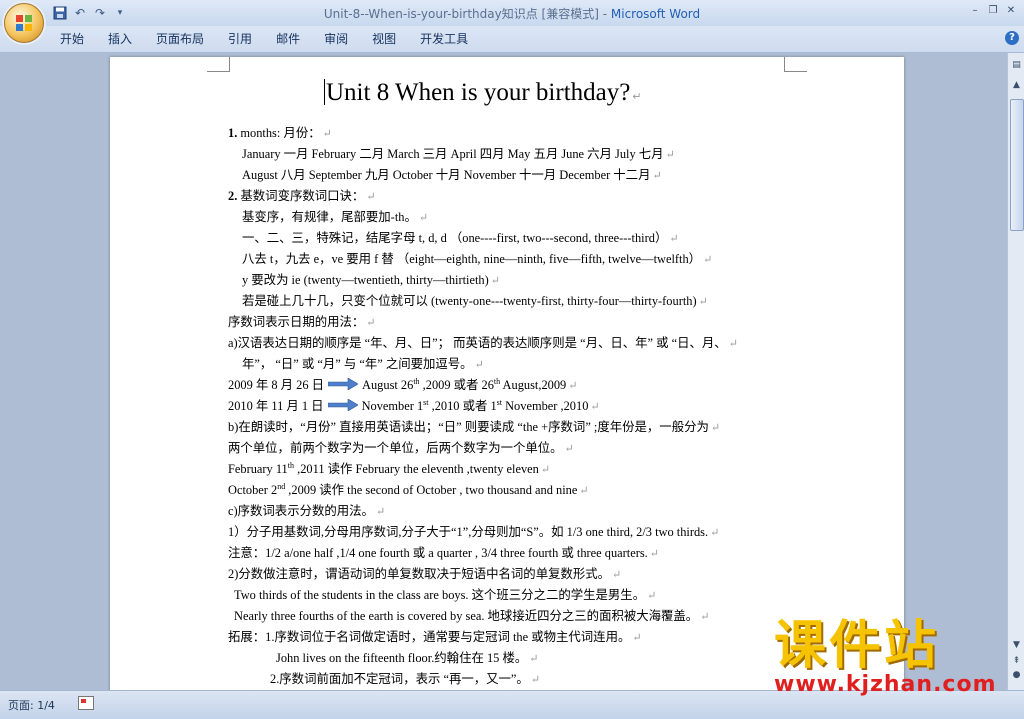  Describe the element at coordinates (475, 405) in the screenshot. I see `date-example: November 1st ,2010 或者 1st November ,2010` at that location.